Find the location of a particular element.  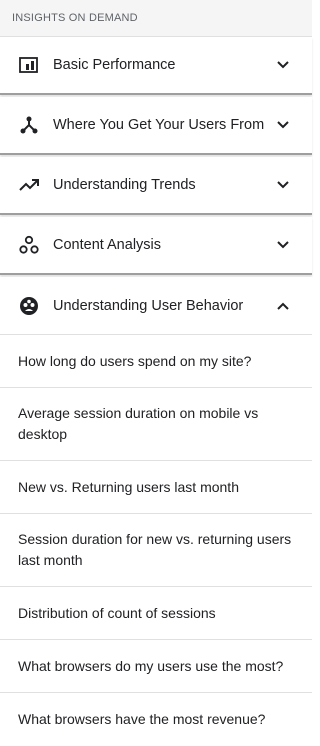

section-label: Basic Performance is located at coordinates (114, 65).